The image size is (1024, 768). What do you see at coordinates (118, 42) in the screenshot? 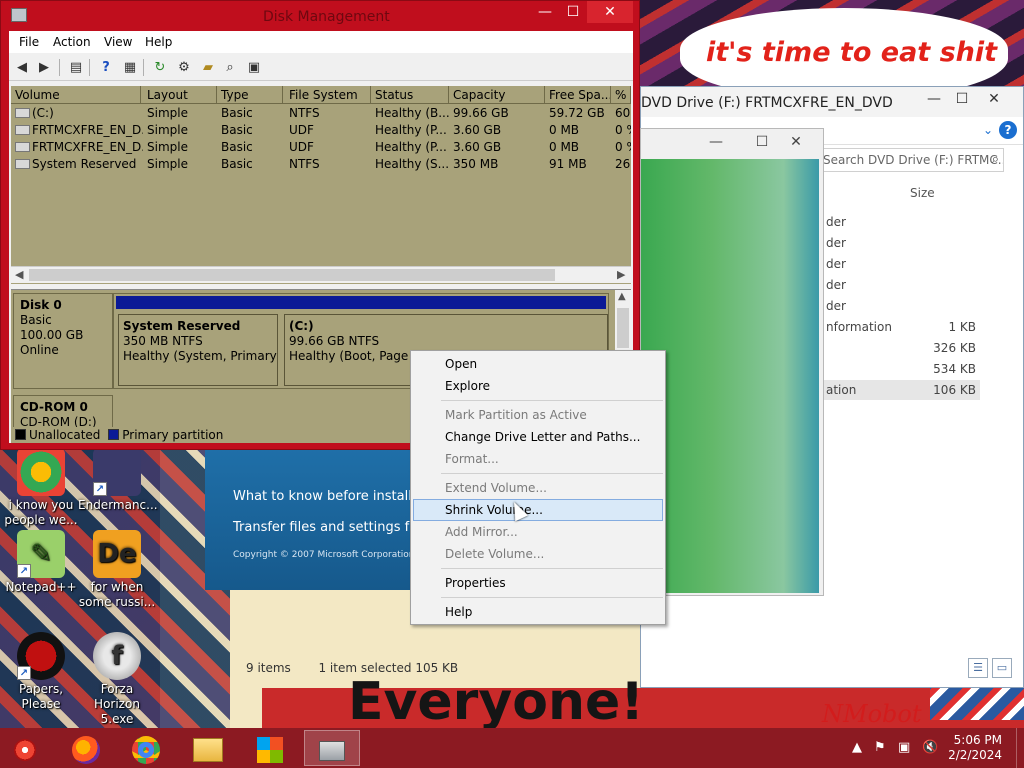
I see `menu-view: View` at bounding box center [118, 42].